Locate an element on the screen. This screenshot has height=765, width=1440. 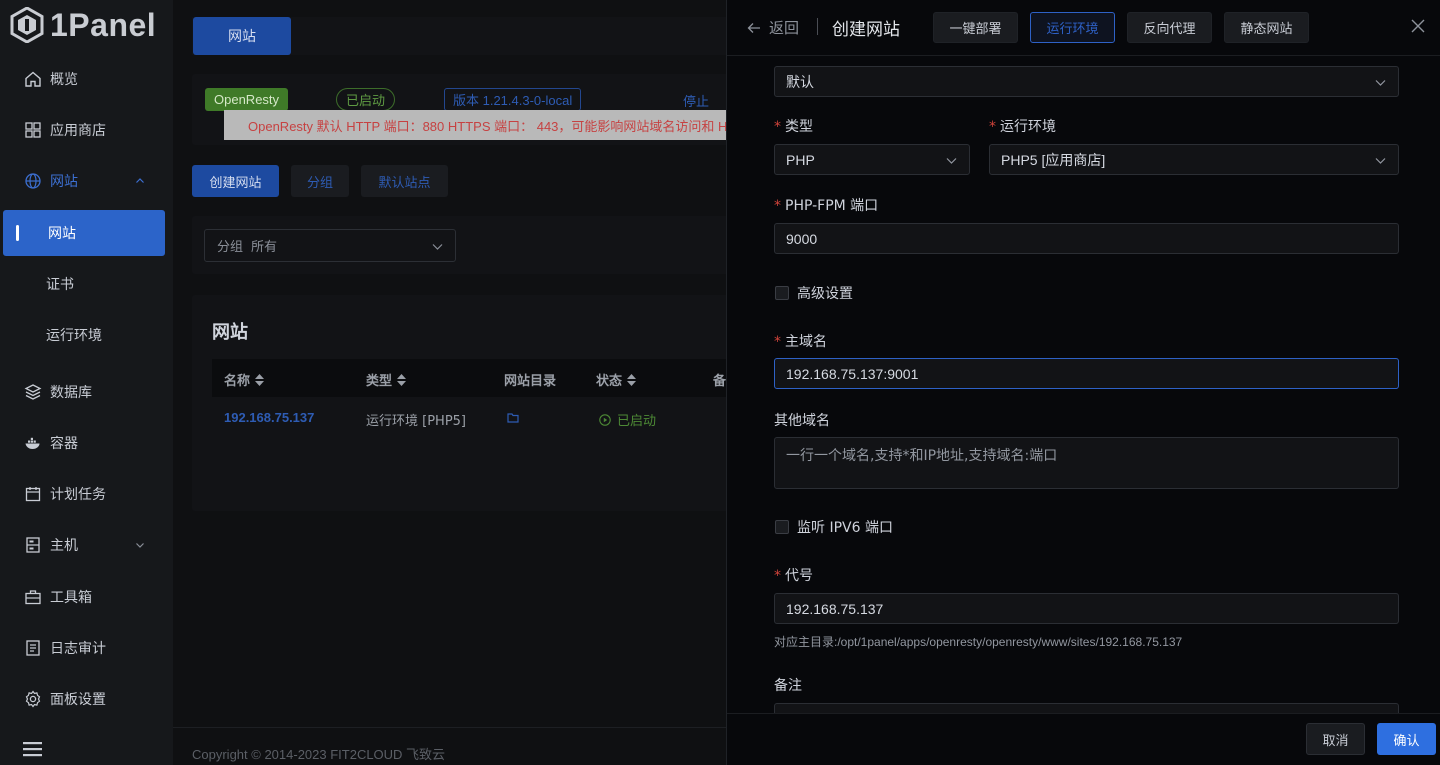
logo: 1Panel is located at coordinates (83, 25).